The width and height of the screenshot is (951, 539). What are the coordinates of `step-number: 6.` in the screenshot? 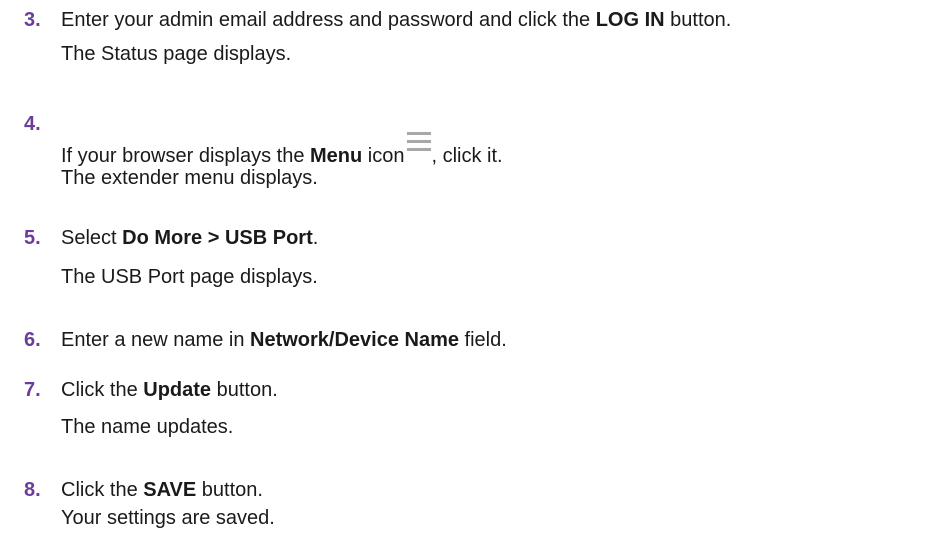 It's located at (32, 340).